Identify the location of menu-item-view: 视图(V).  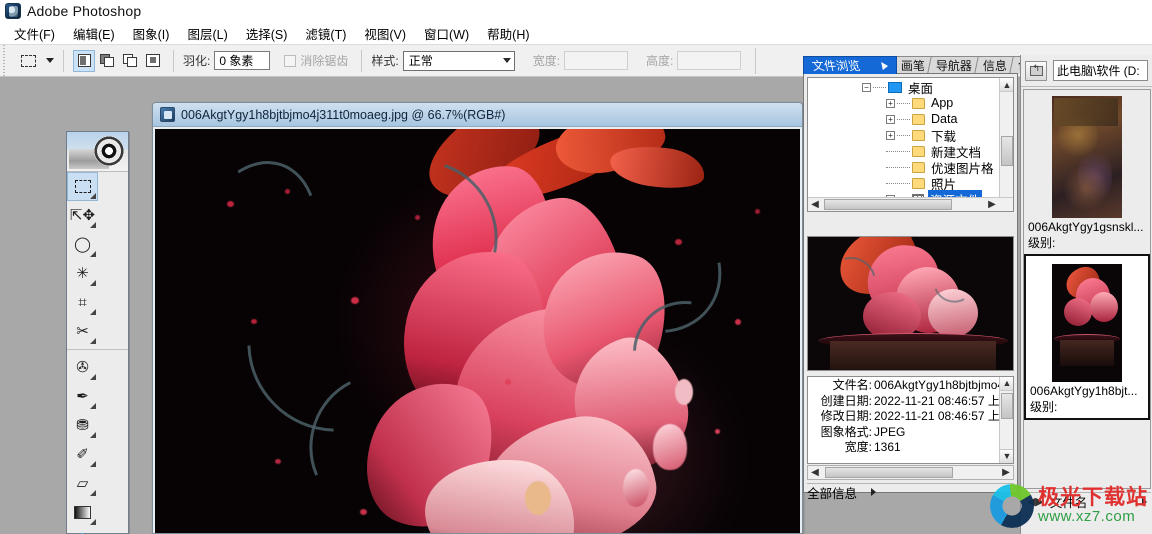
(385, 33).